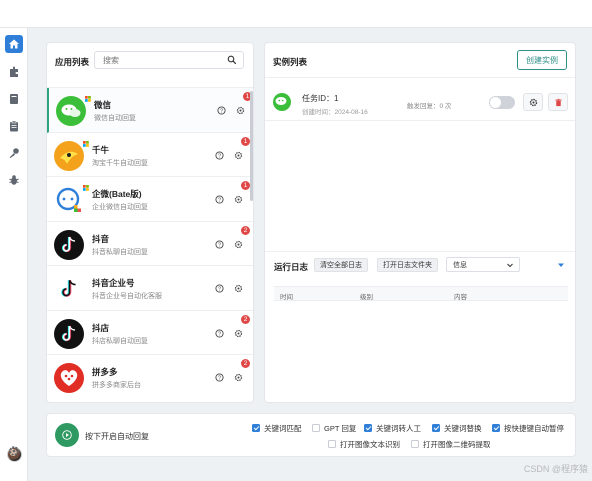 This screenshot has width=592, height=481. I want to click on app-item-douyin-enterprise: 抖音企业号 抖音企业号自动化客服 ?, so click(150, 288).